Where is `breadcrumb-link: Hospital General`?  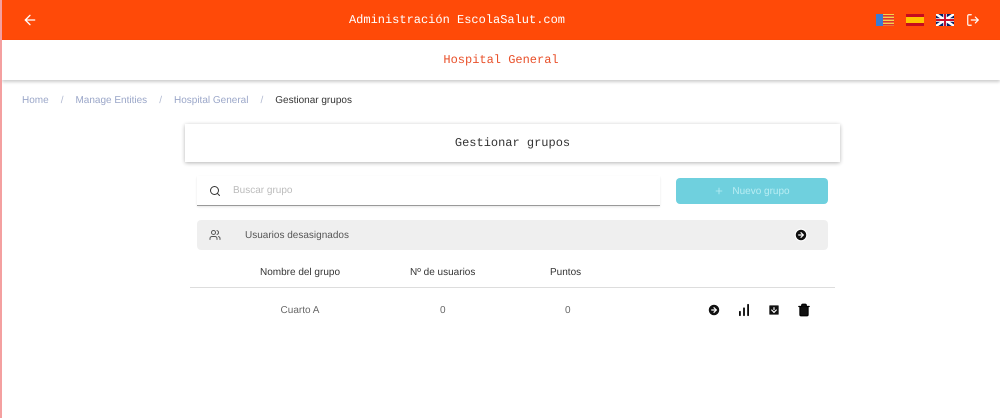
breadcrumb-link: Hospital General is located at coordinates (211, 100).